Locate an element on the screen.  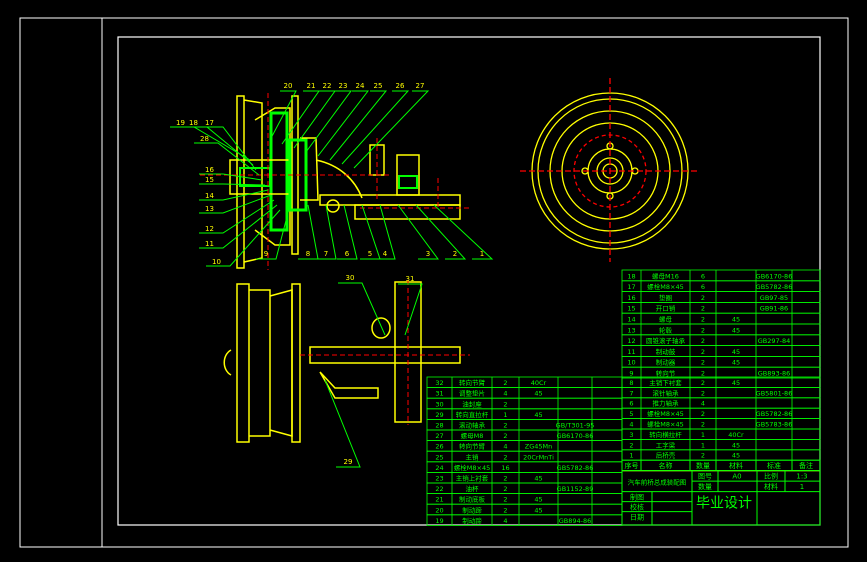
balloon-label: 11 is located at coordinates (209, 244).